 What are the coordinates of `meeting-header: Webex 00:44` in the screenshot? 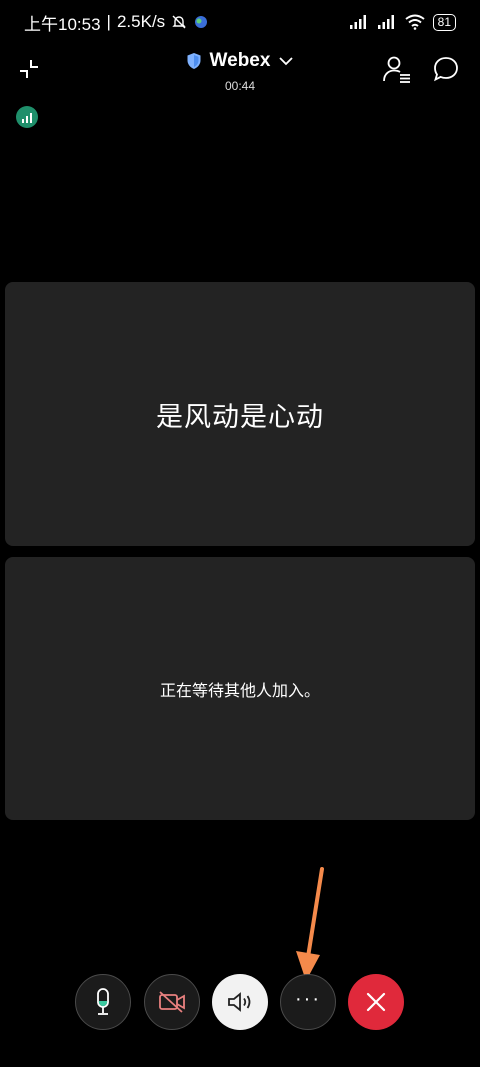 It's located at (240, 73).